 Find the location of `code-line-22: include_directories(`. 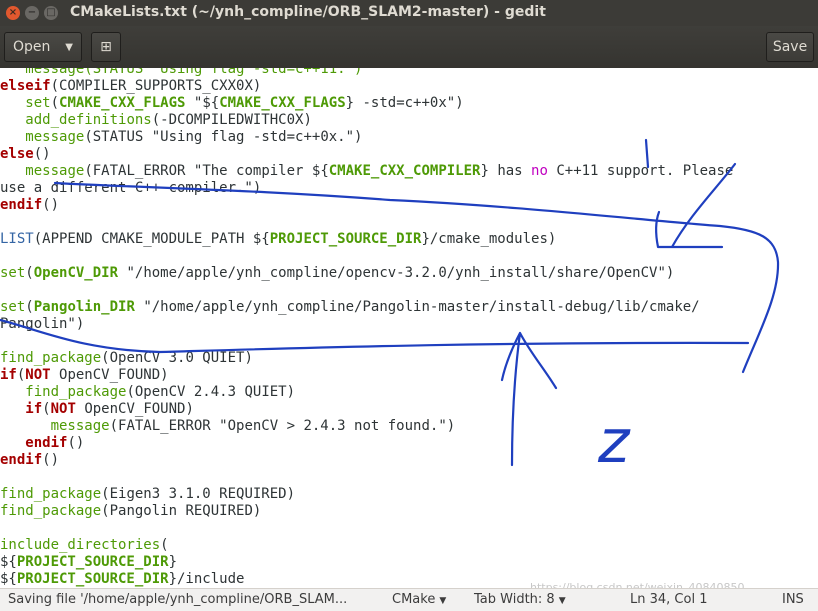

code-line-22: include_directories( is located at coordinates (84, 545).